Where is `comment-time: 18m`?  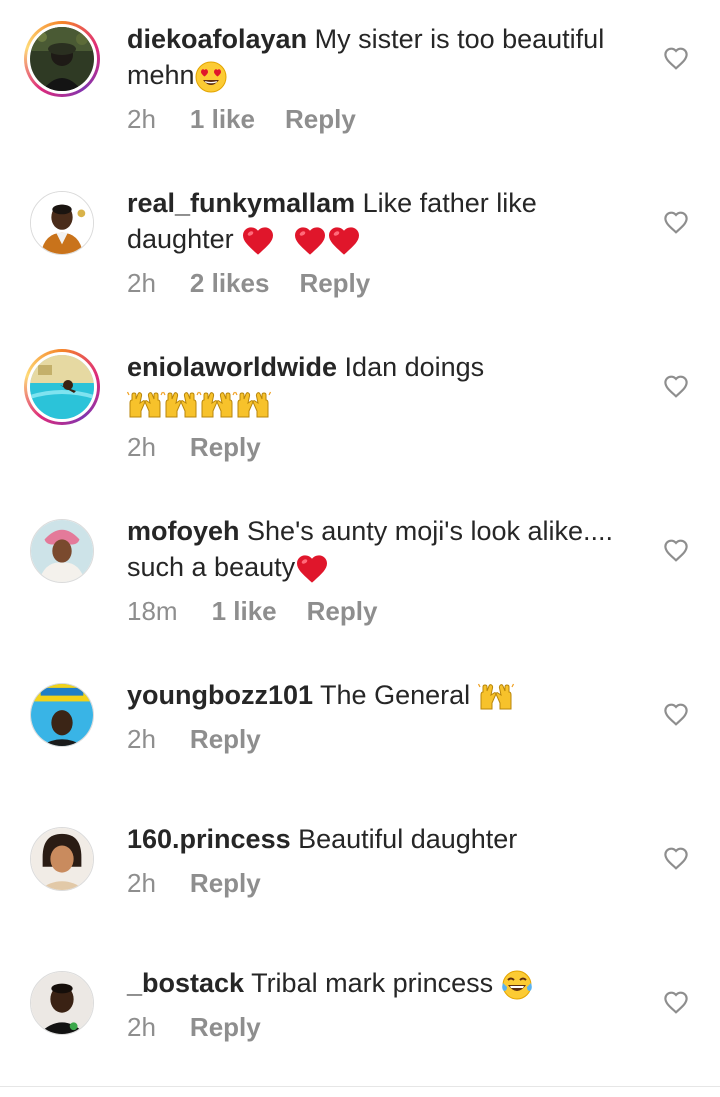 comment-time: 18m is located at coordinates (152, 611).